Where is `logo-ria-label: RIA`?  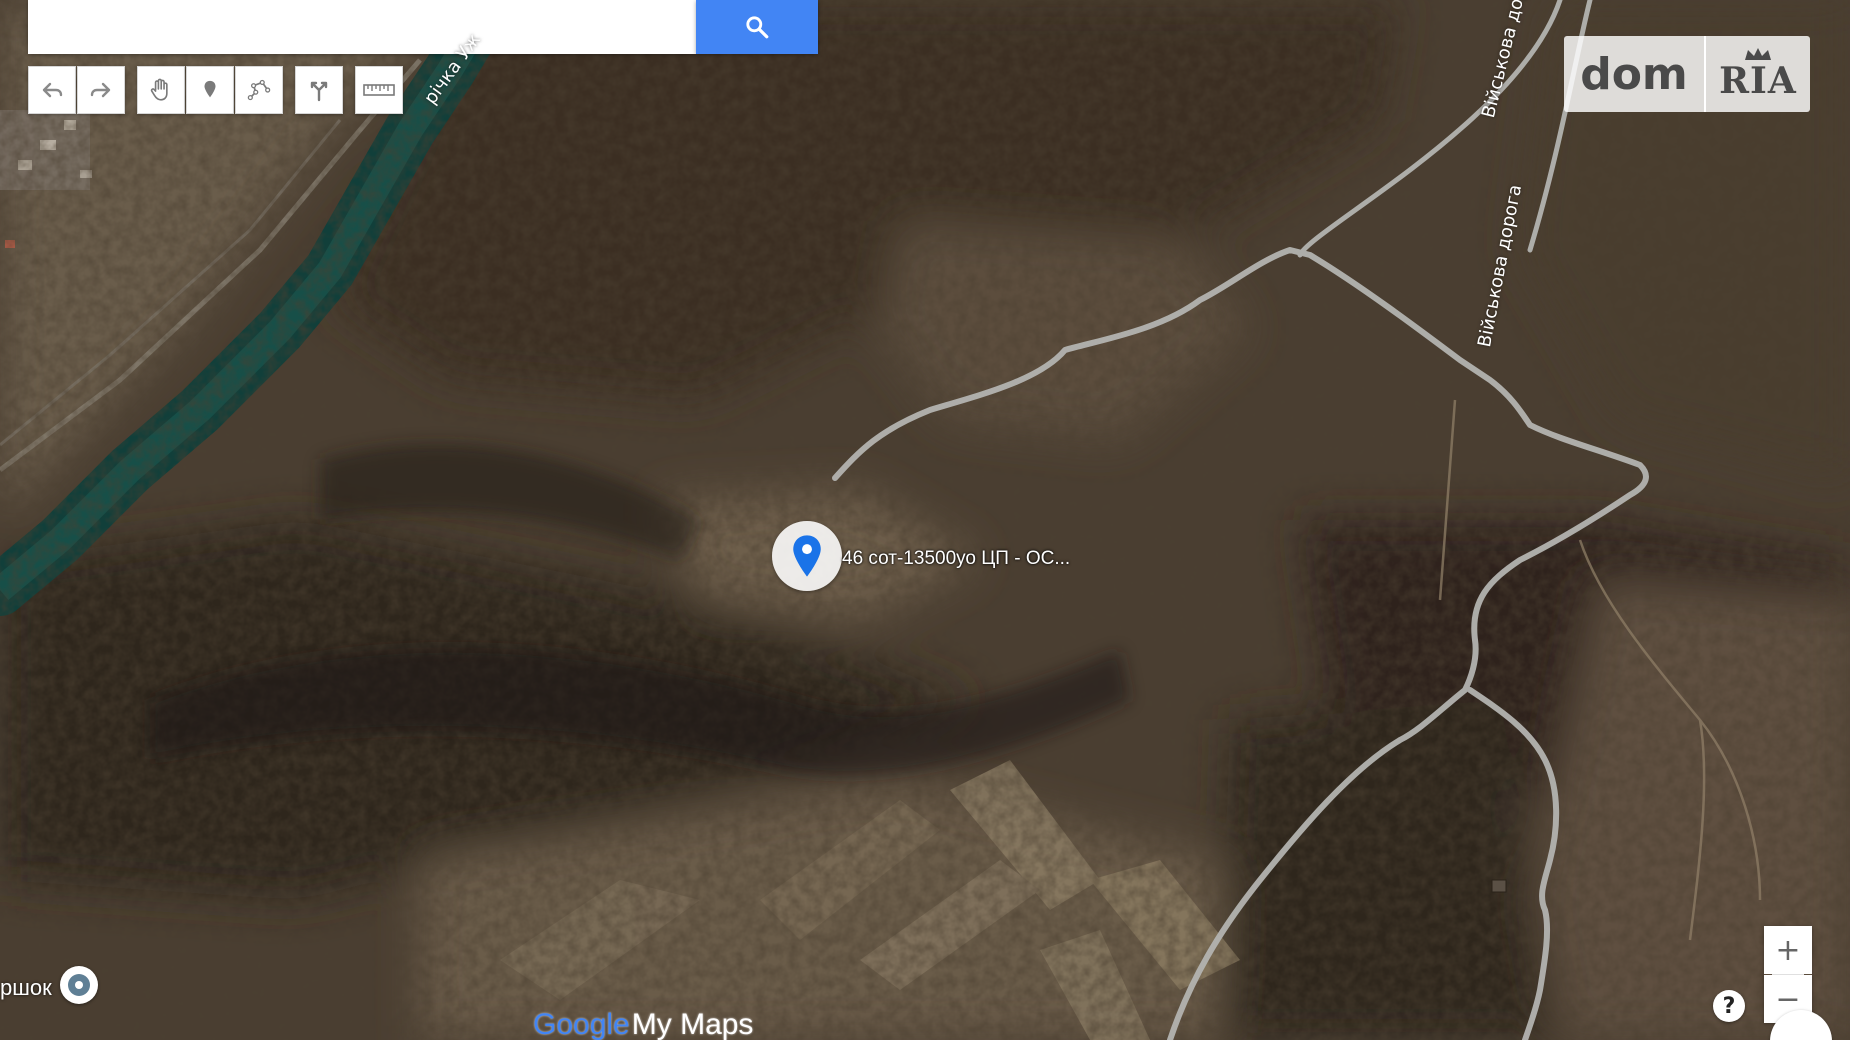 logo-ria-label: RIA is located at coordinates (1758, 81).